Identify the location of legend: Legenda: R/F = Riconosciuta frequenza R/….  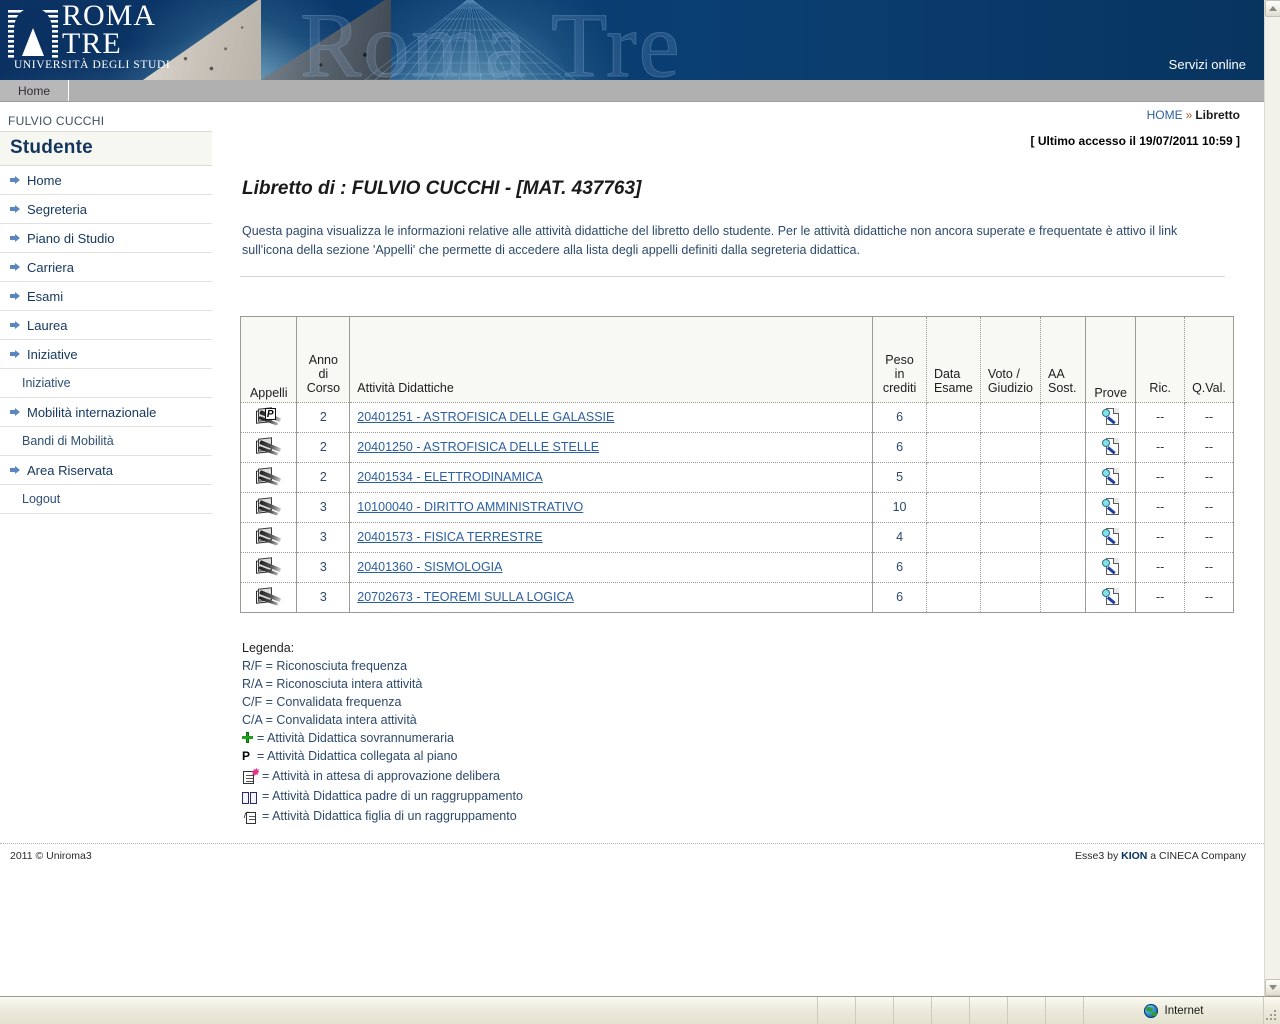
(740, 732).